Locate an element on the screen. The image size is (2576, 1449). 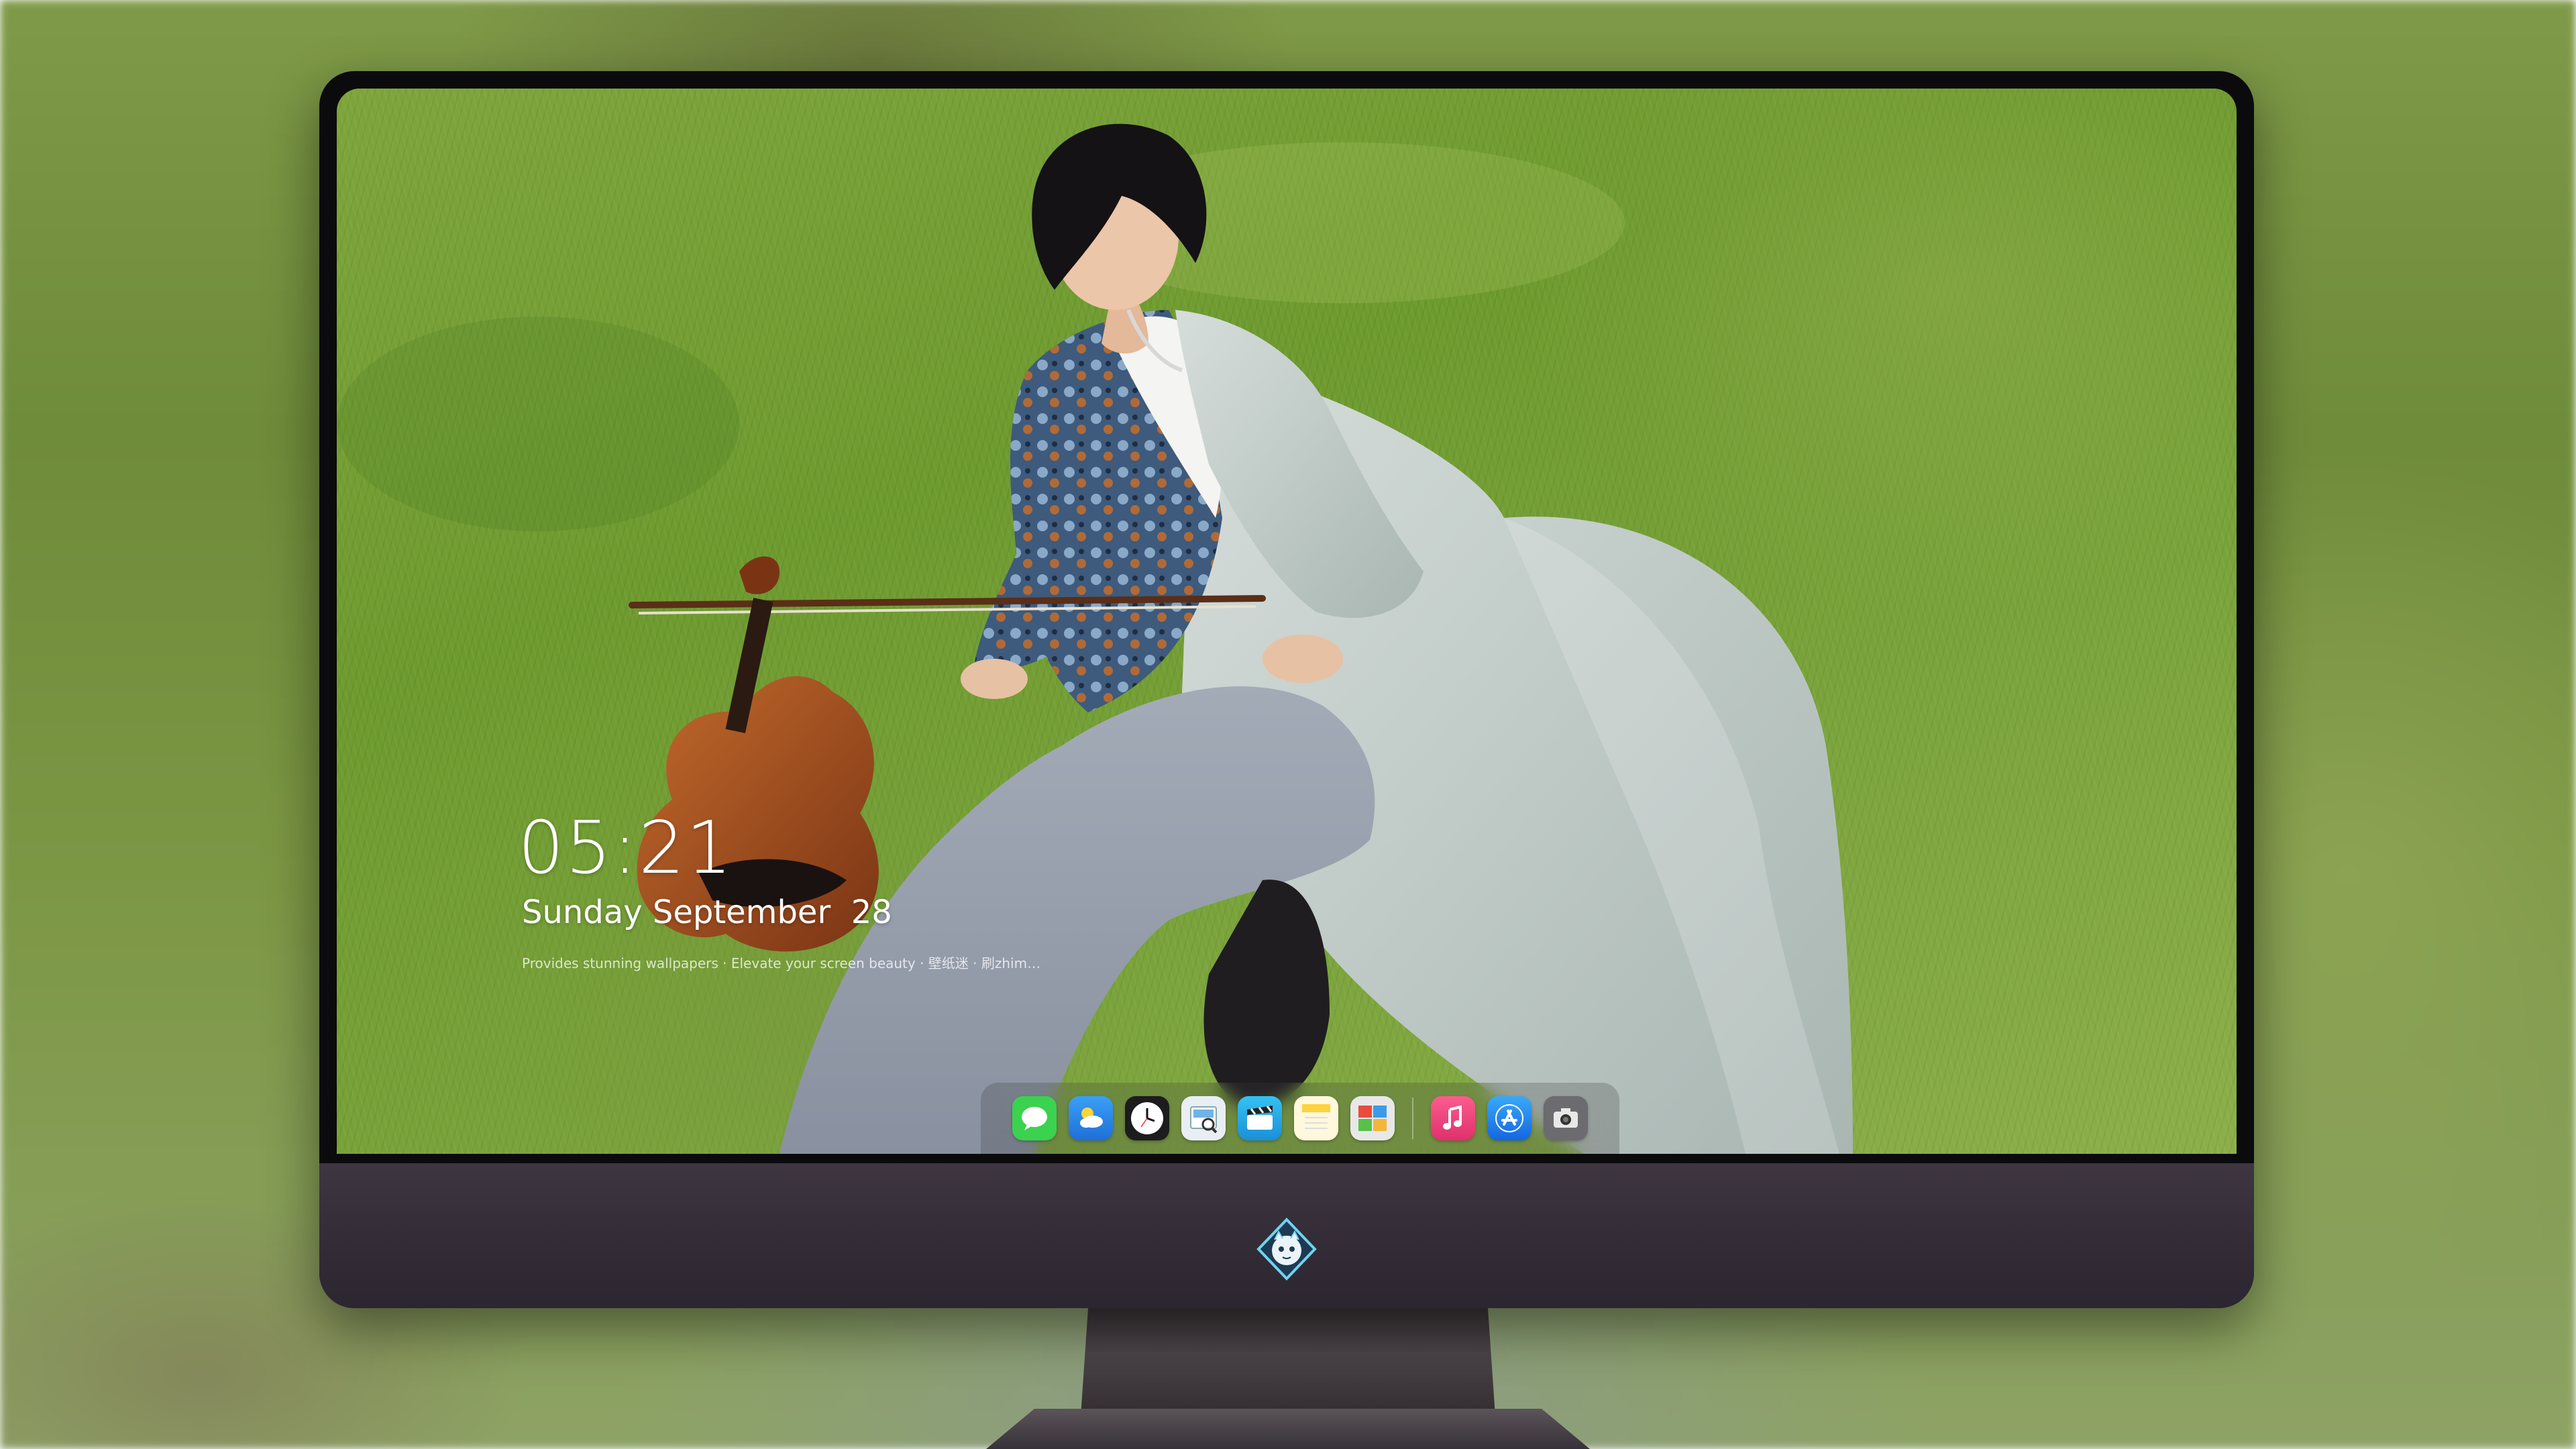
dock-item-clock is located at coordinates (1147, 1118).